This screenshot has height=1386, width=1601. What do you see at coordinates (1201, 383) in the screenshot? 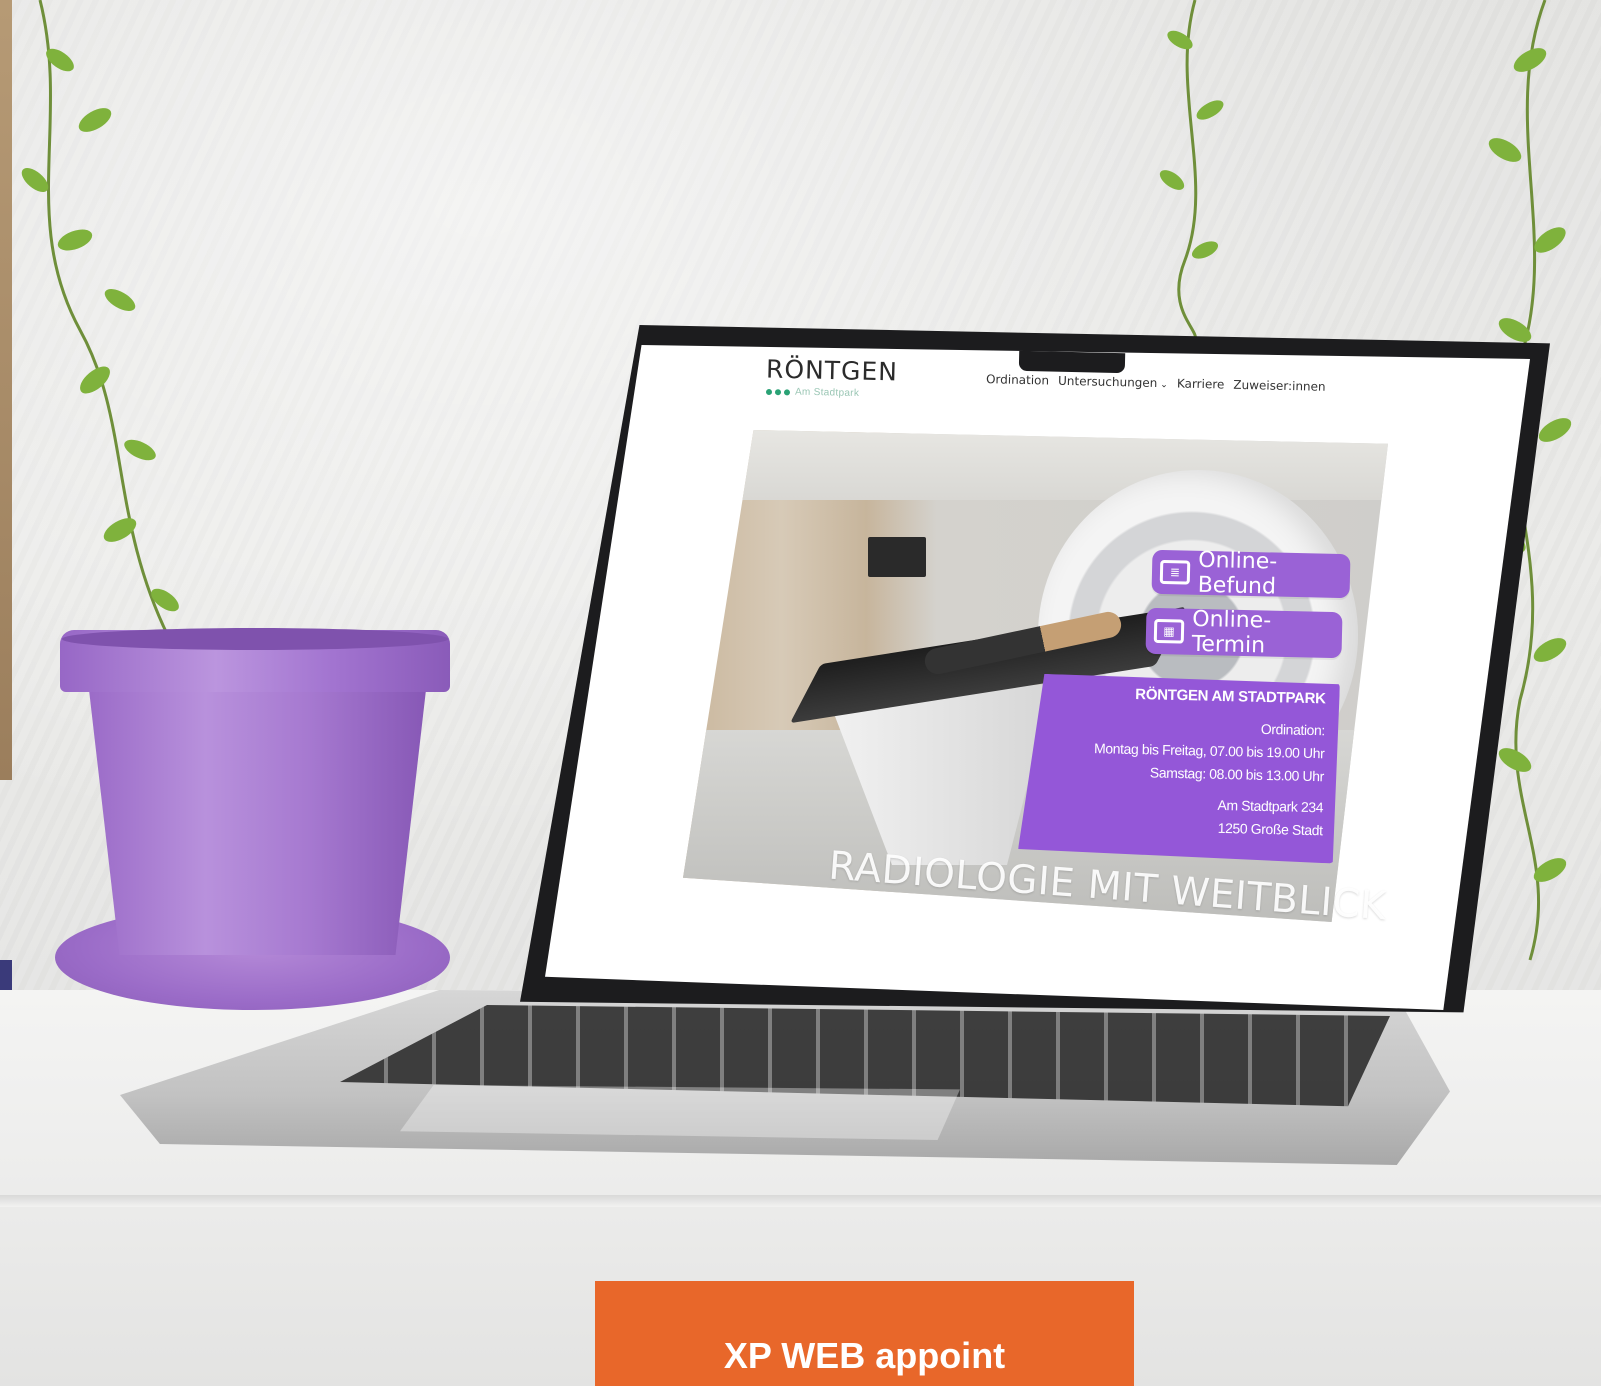
I see `nav-karriere: Karriere` at bounding box center [1201, 383].